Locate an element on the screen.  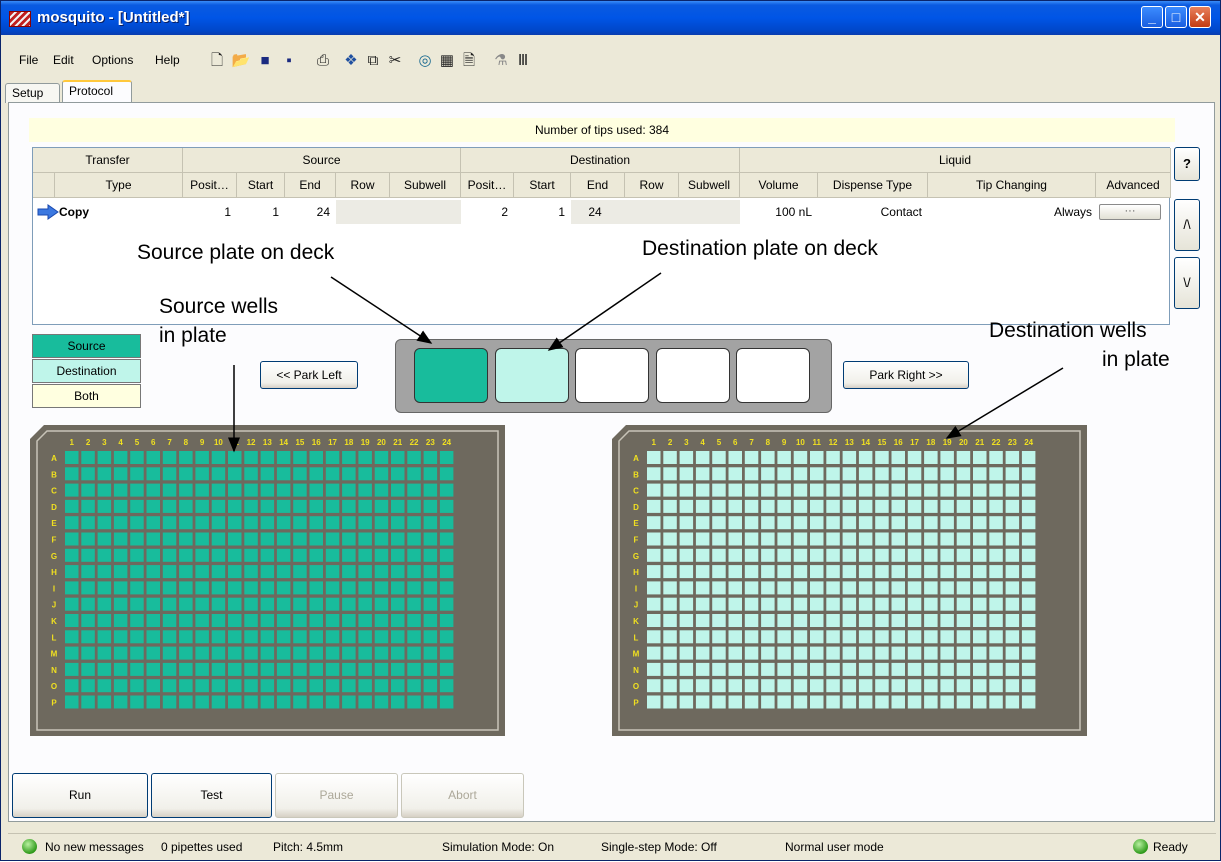
status-simulation: Simulation Mode: On is located at coordinates (498, 847).